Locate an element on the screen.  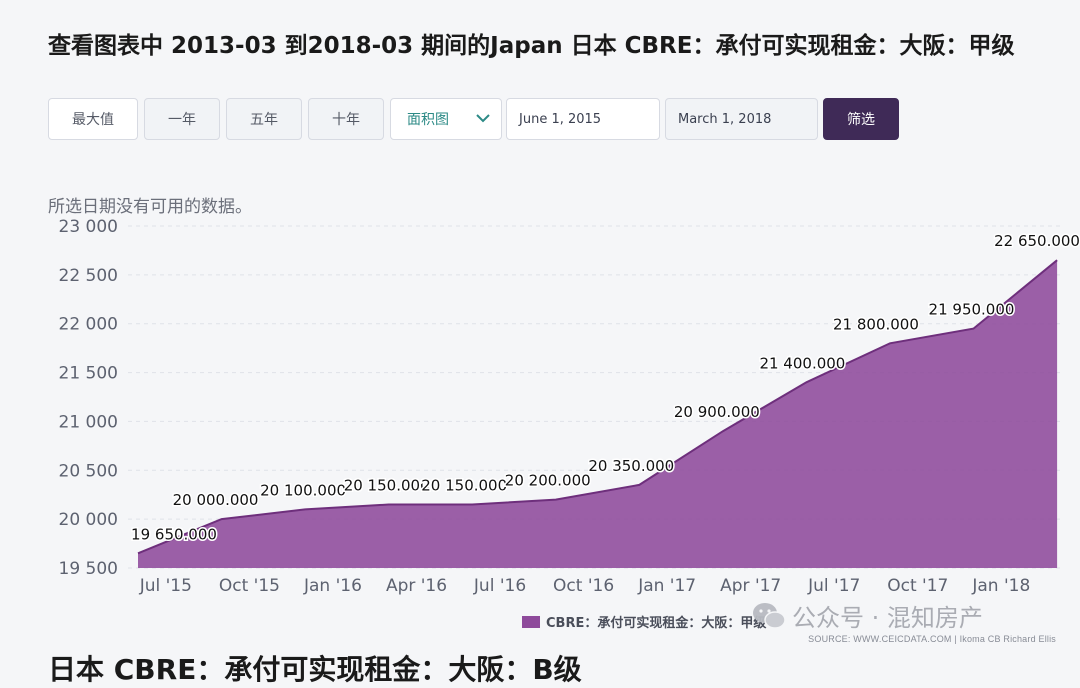
y-tick-label: 22 500 is located at coordinates (88, 276).